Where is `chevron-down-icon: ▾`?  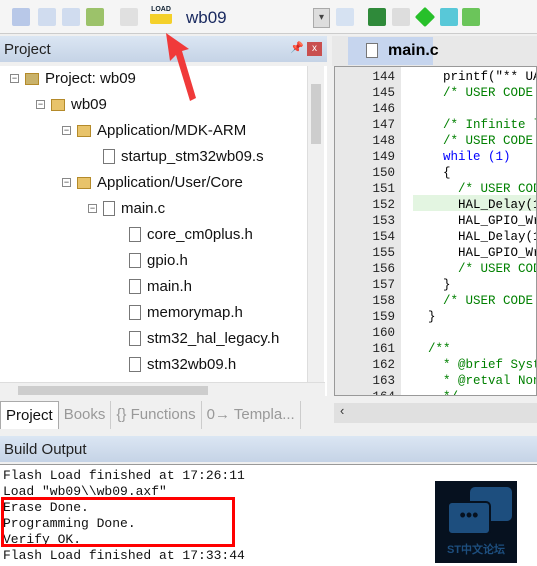 chevron-down-icon: ▾ is located at coordinates (321, 18).